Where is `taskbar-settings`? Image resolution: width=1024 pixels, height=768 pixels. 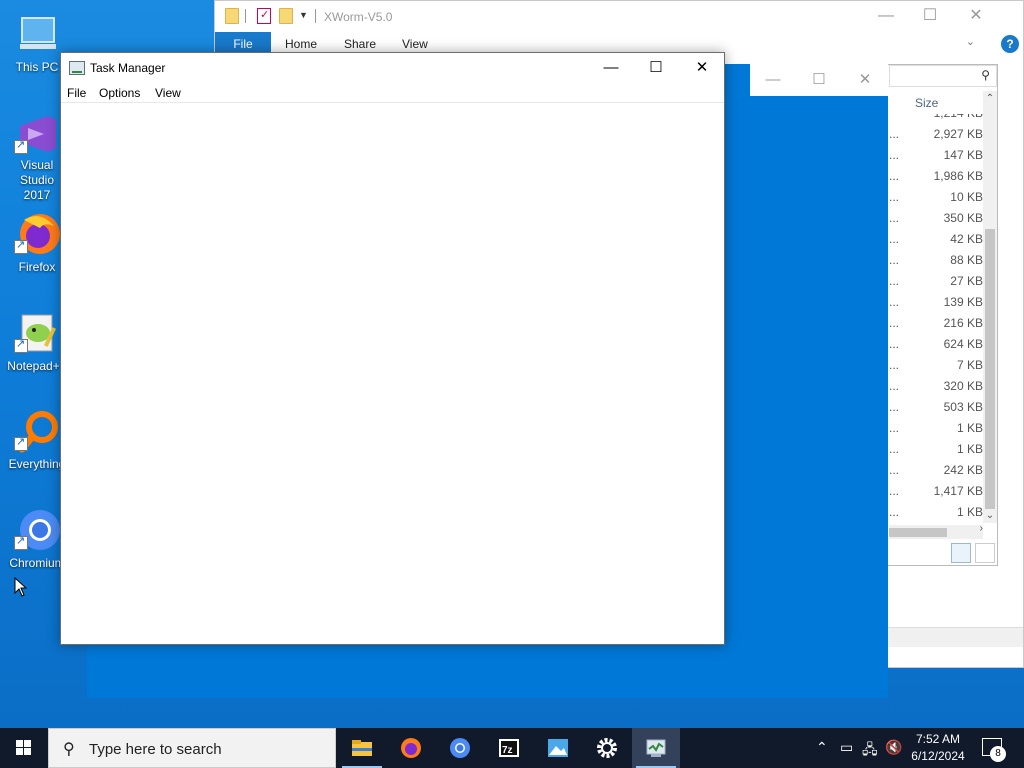
taskbar-settings is located at coordinates (607, 748).